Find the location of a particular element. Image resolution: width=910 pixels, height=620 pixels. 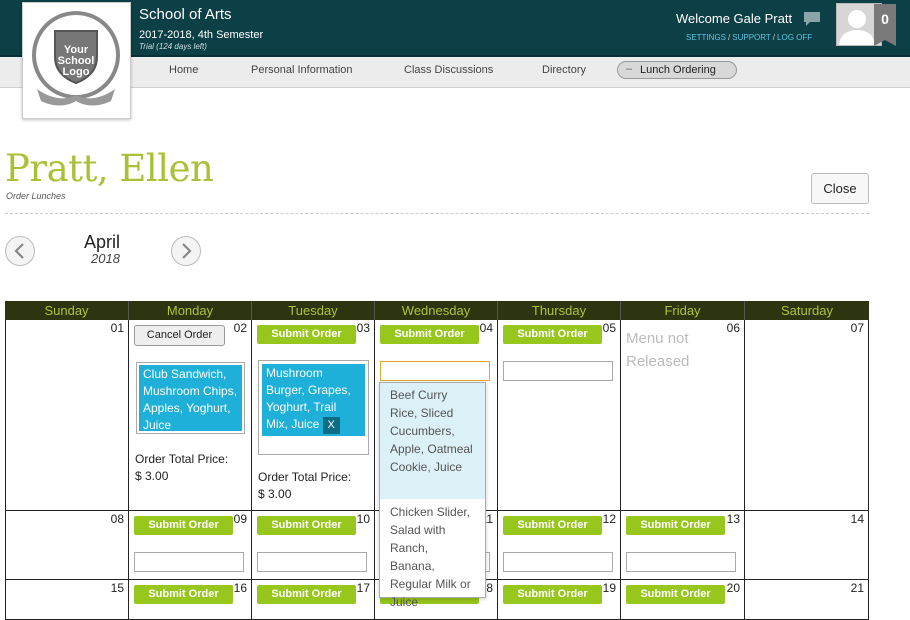

nav-personal-information: Personal Information is located at coordinates (302, 70).